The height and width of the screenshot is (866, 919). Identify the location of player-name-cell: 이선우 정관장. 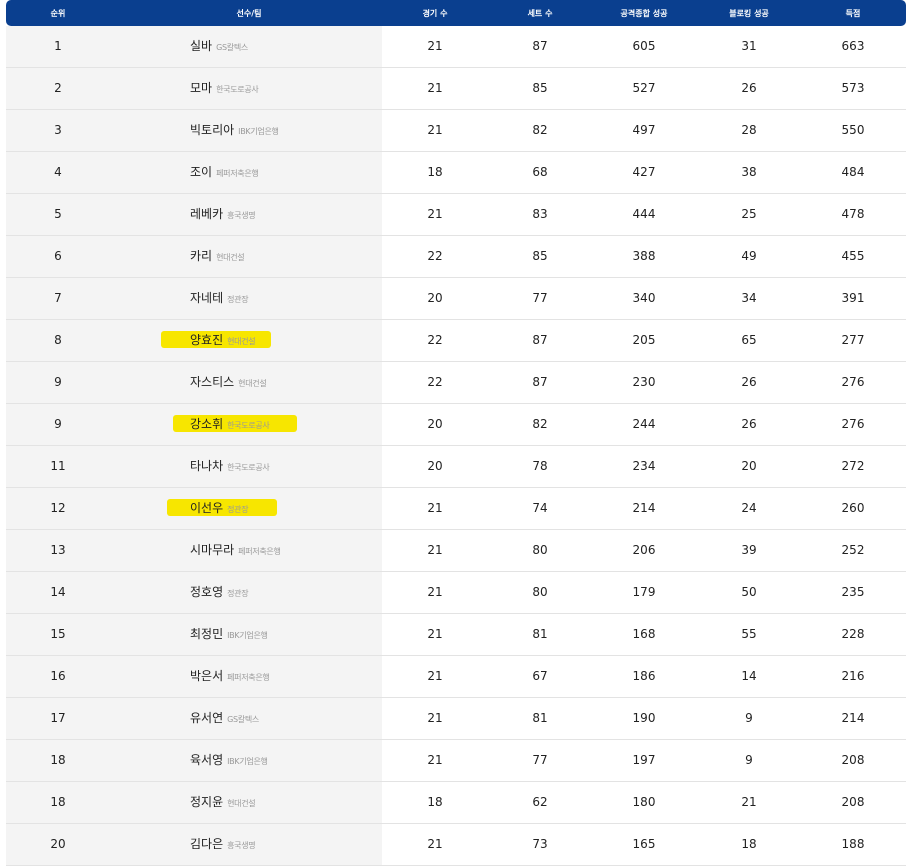
(219, 507).